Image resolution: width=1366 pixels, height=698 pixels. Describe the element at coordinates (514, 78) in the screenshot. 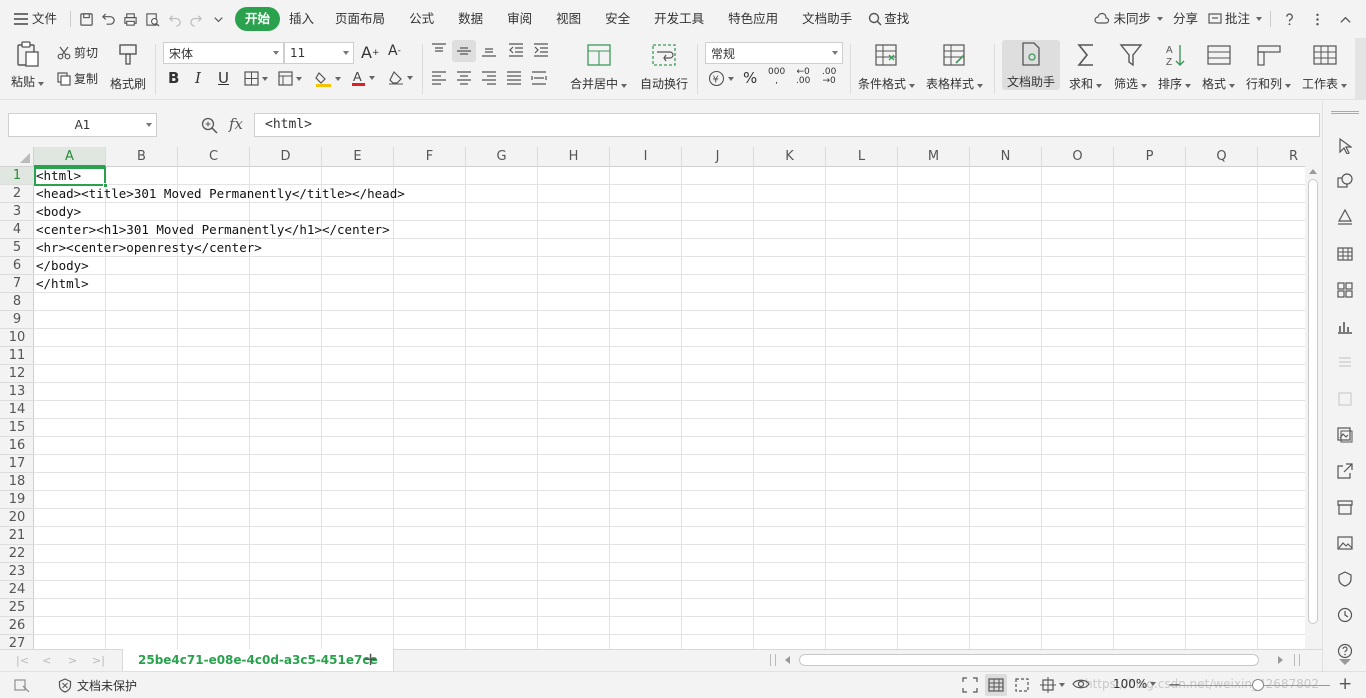

I see `justify-icon` at that location.